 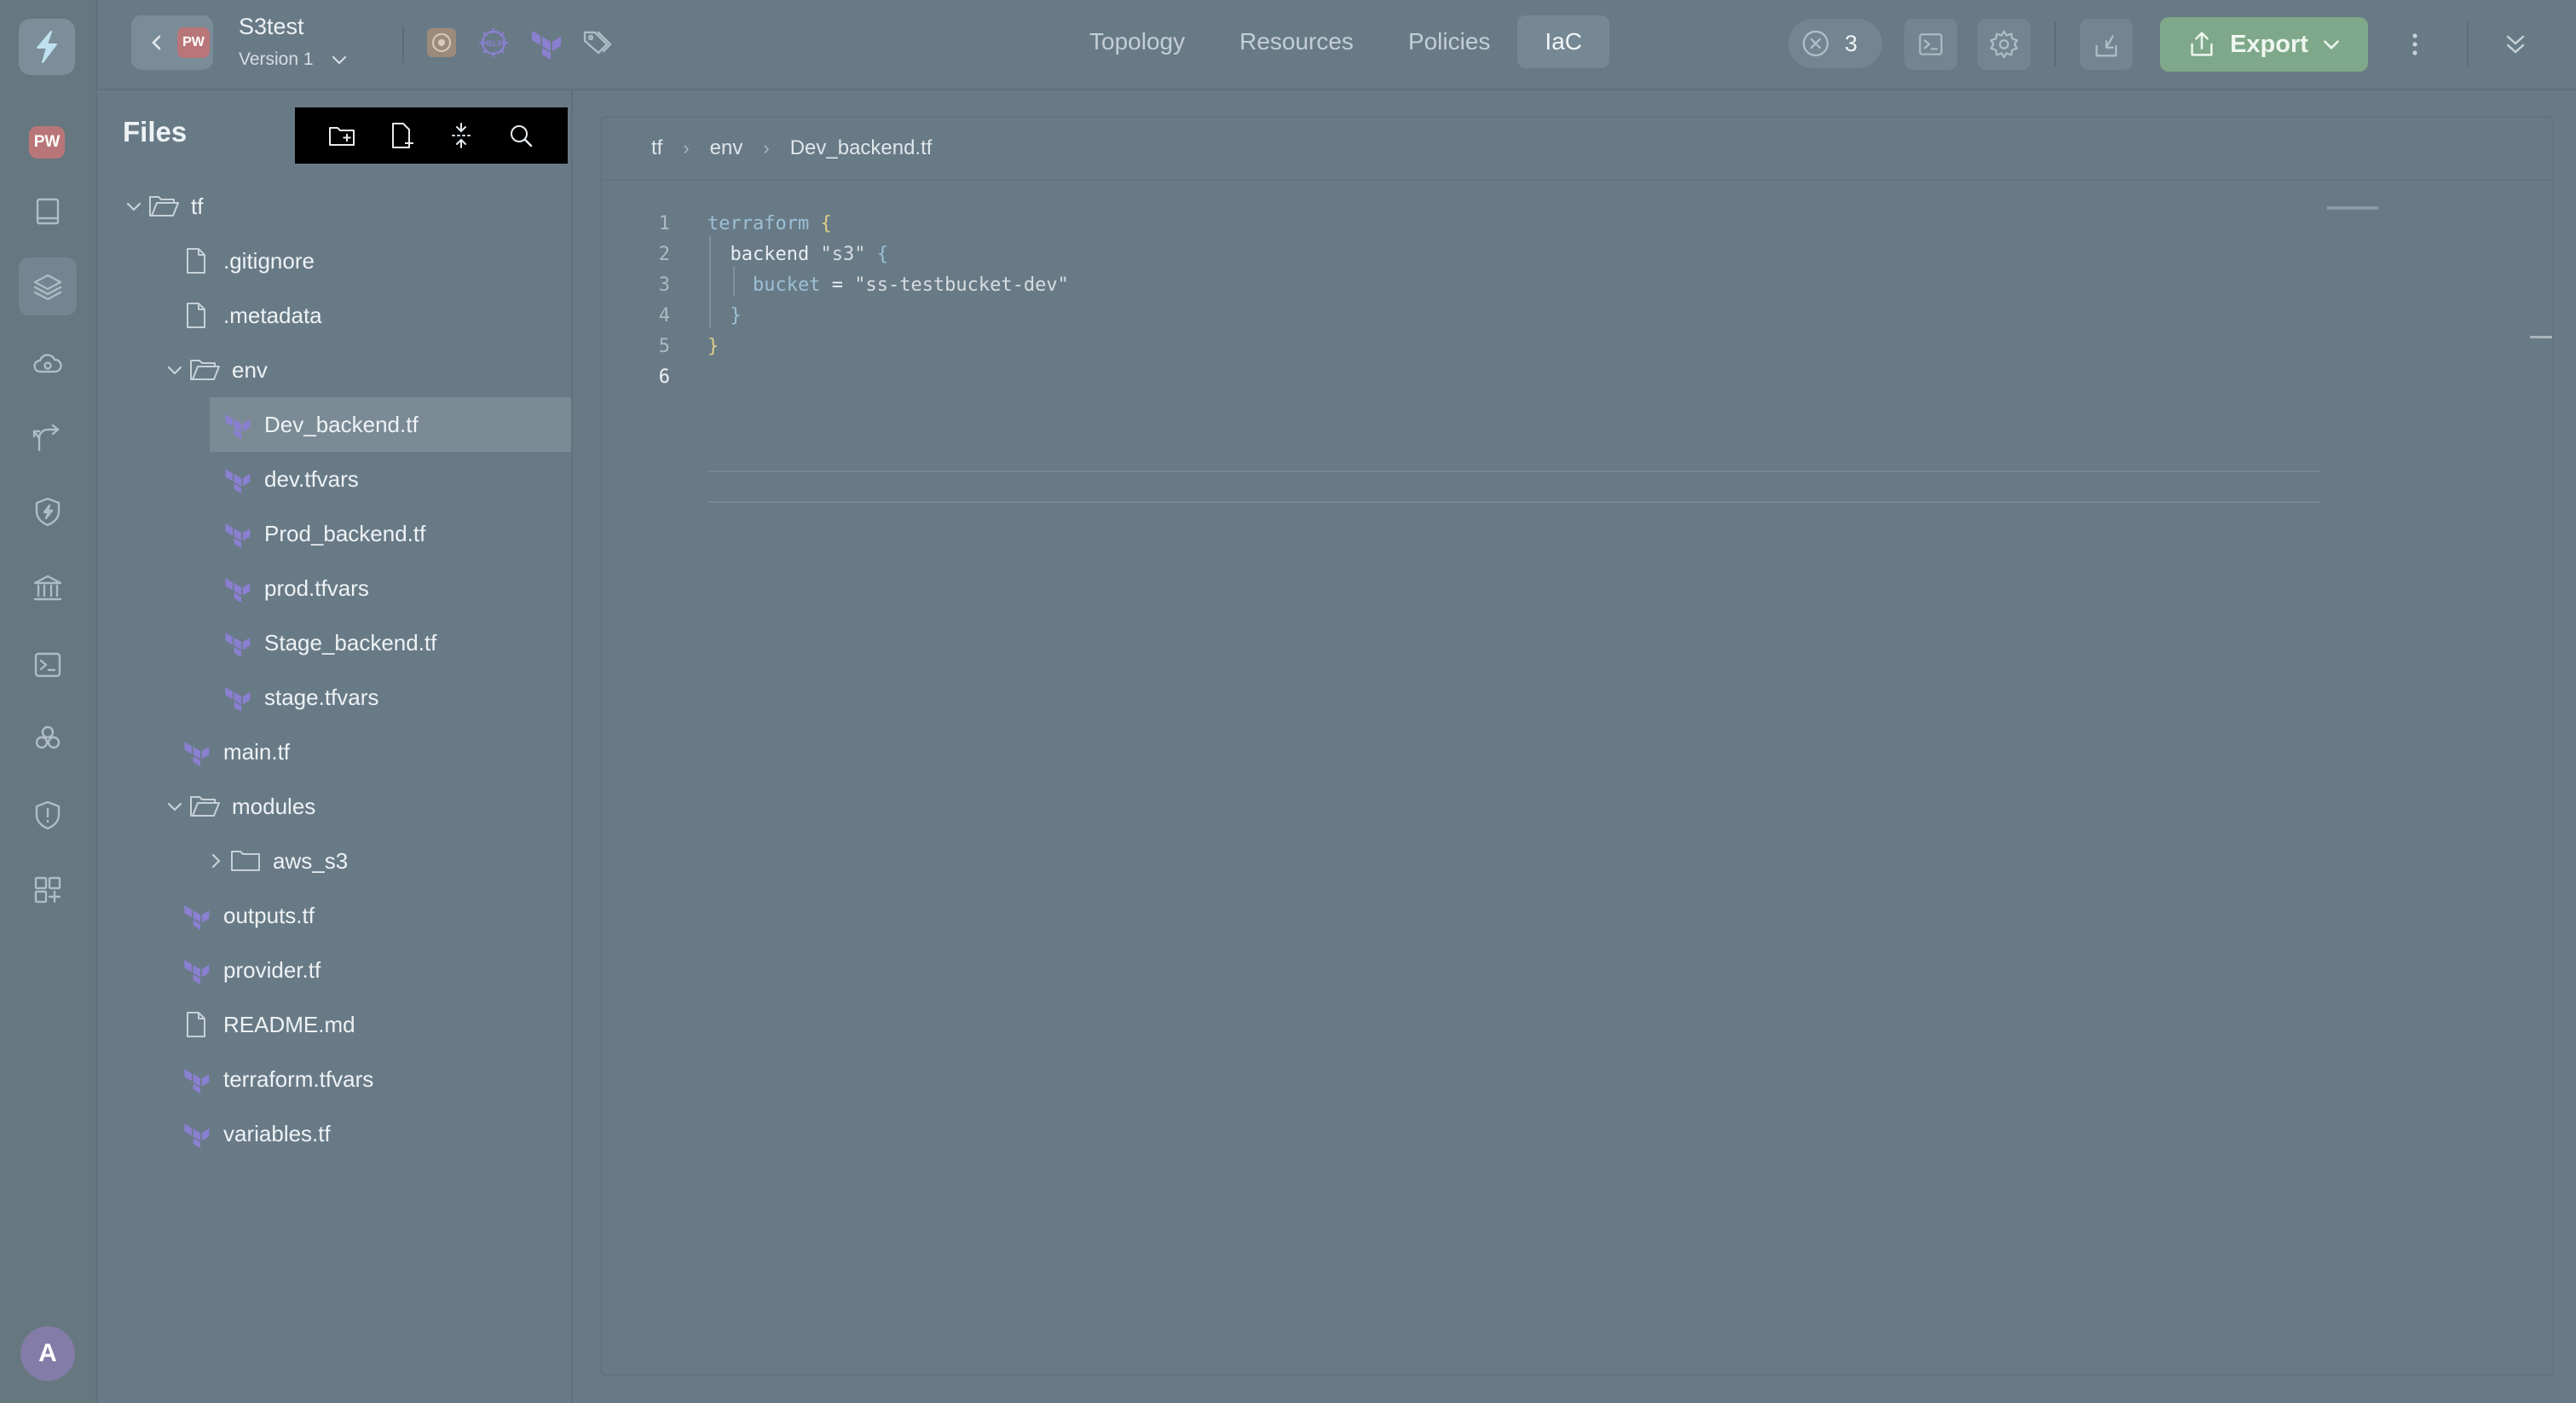 What do you see at coordinates (334, 970) in the screenshot?
I see `file-item: provider.tf` at bounding box center [334, 970].